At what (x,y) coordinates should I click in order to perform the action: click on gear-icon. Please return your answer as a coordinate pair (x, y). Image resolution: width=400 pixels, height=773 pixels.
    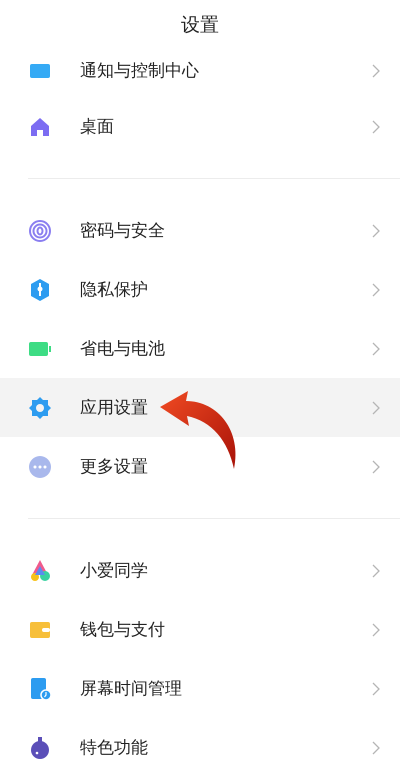
    Looking at the image, I should click on (40, 408).